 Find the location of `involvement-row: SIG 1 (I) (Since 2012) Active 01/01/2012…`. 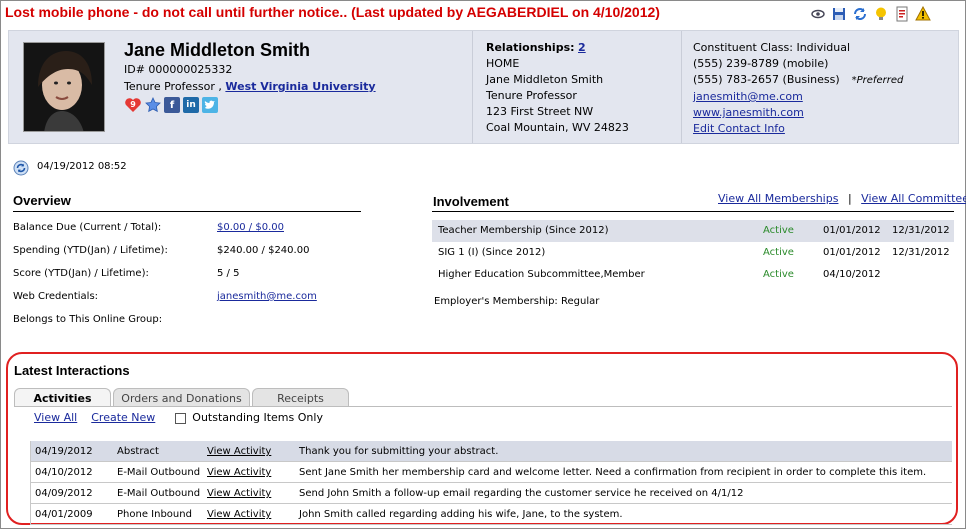

involvement-row: SIG 1 (I) (Since 2012) Active 01/01/2012… is located at coordinates (693, 253).